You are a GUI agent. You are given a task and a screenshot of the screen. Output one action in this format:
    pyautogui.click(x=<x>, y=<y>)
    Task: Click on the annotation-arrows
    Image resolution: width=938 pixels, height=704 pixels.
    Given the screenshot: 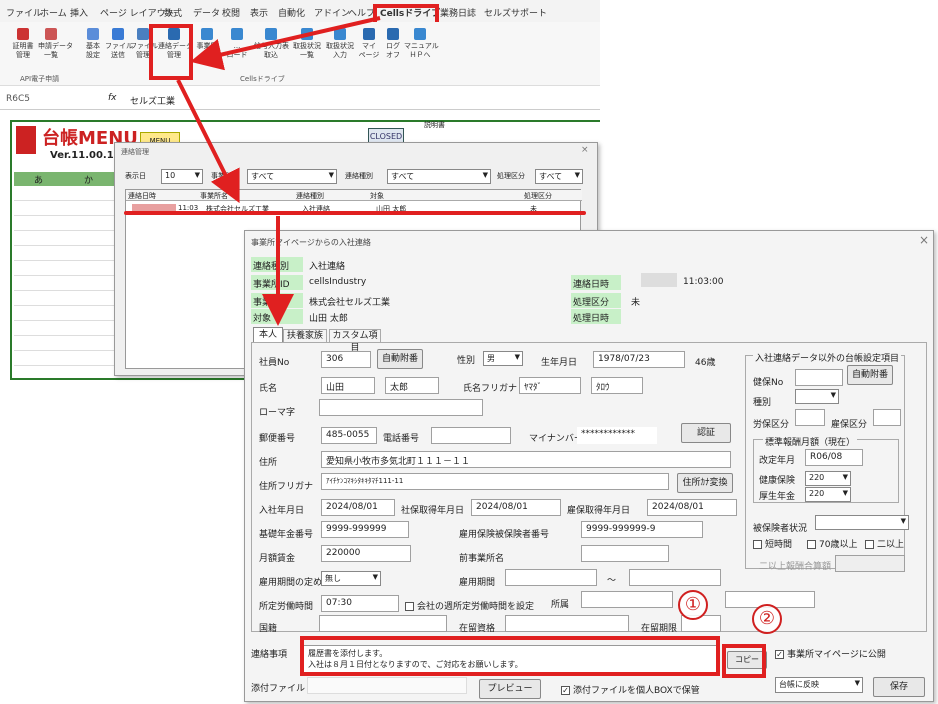 What is the action you would take?
    pyautogui.click(x=278, y=171)
    